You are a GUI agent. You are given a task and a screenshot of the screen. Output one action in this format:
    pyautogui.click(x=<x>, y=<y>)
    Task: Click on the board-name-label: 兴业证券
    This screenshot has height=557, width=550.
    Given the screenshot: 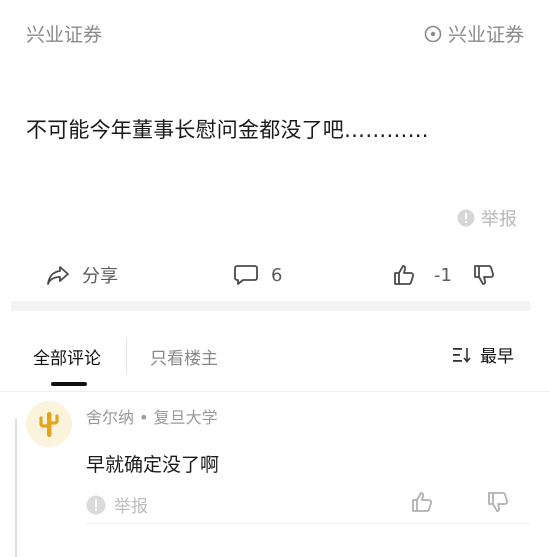 What is the action you would take?
    pyautogui.click(x=64, y=33)
    